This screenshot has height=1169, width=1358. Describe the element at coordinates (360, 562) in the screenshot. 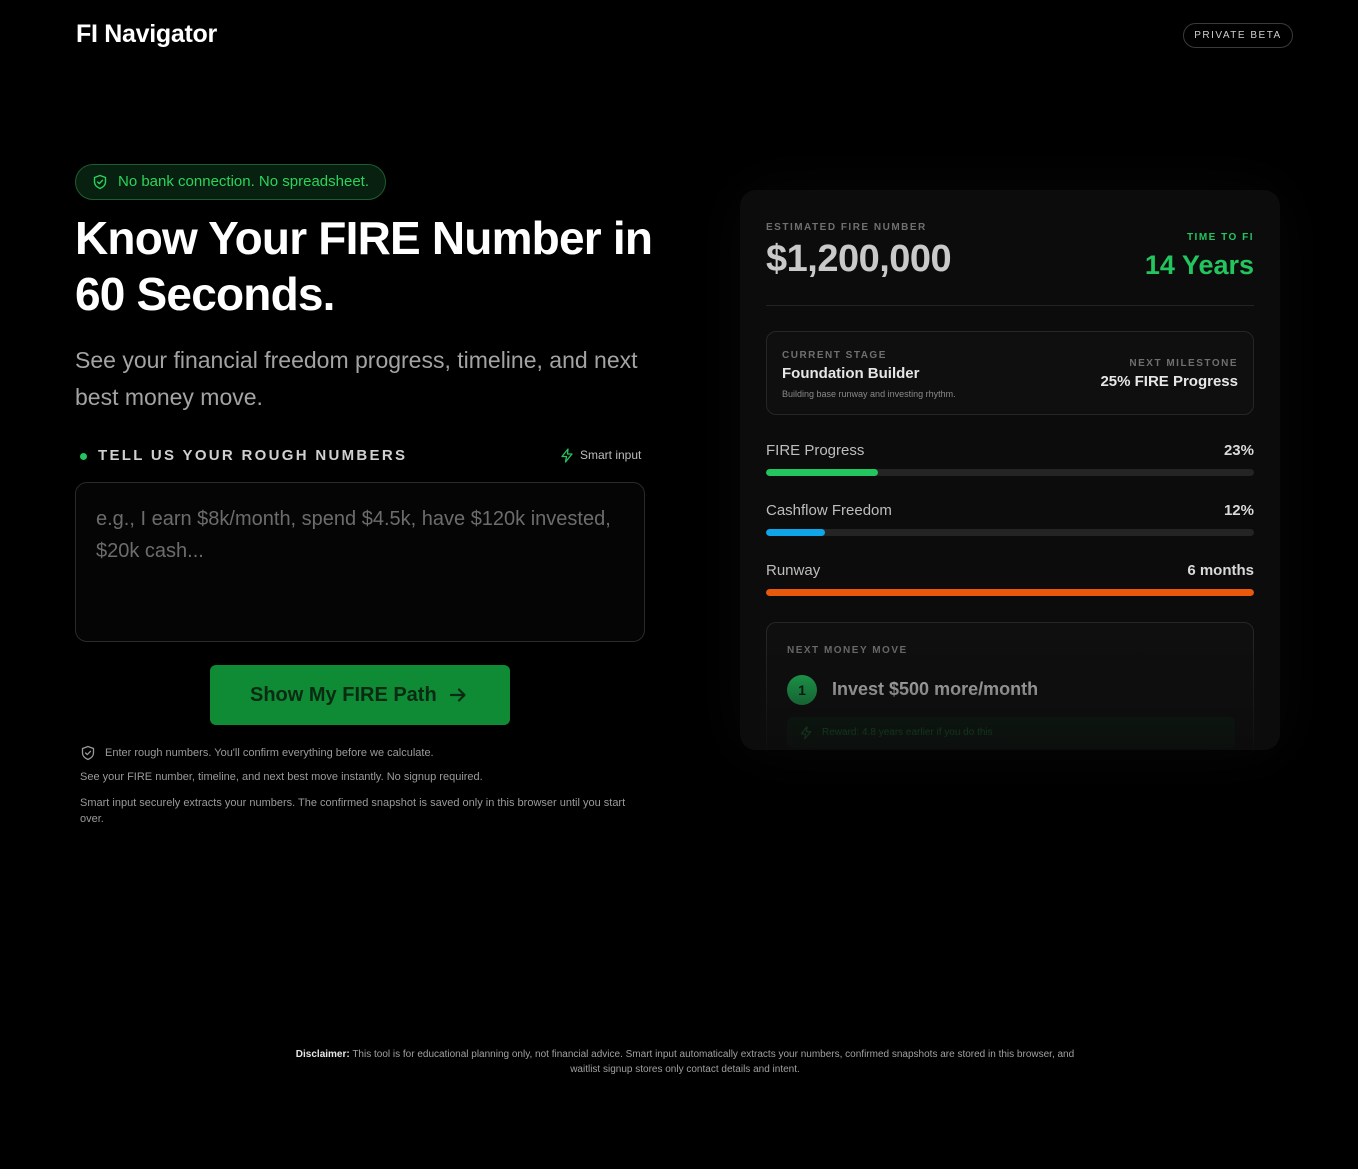

I see `numbers-input` at that location.